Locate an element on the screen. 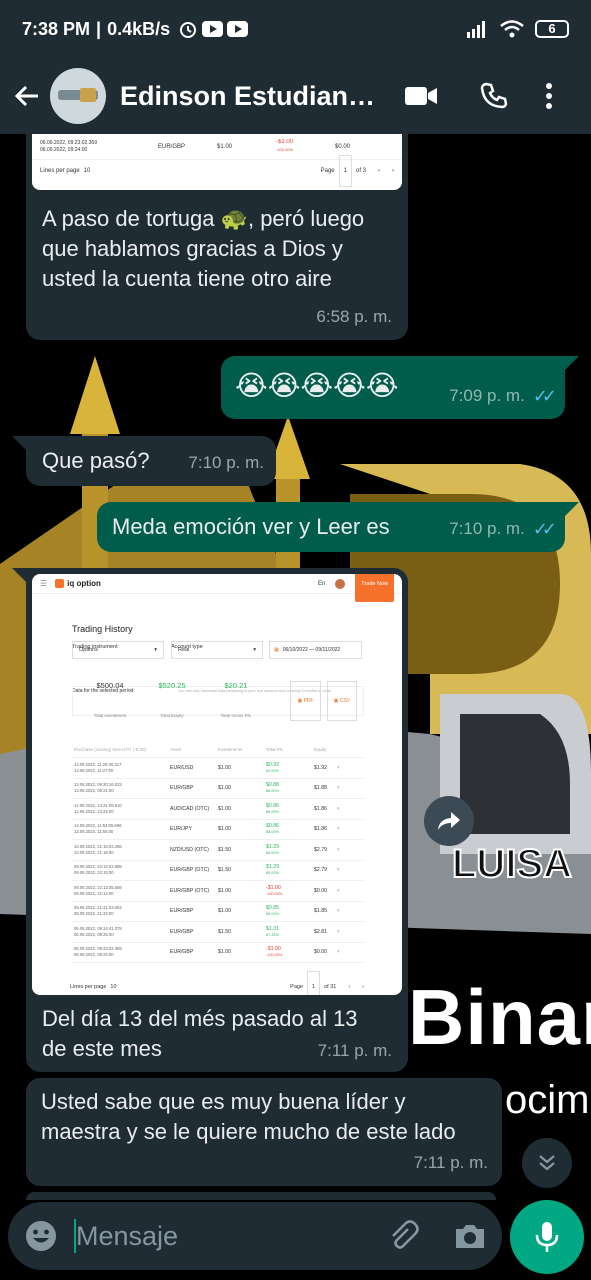 The width and height of the screenshot is (591, 1280). emoji-icon is located at coordinates (41, 1236).